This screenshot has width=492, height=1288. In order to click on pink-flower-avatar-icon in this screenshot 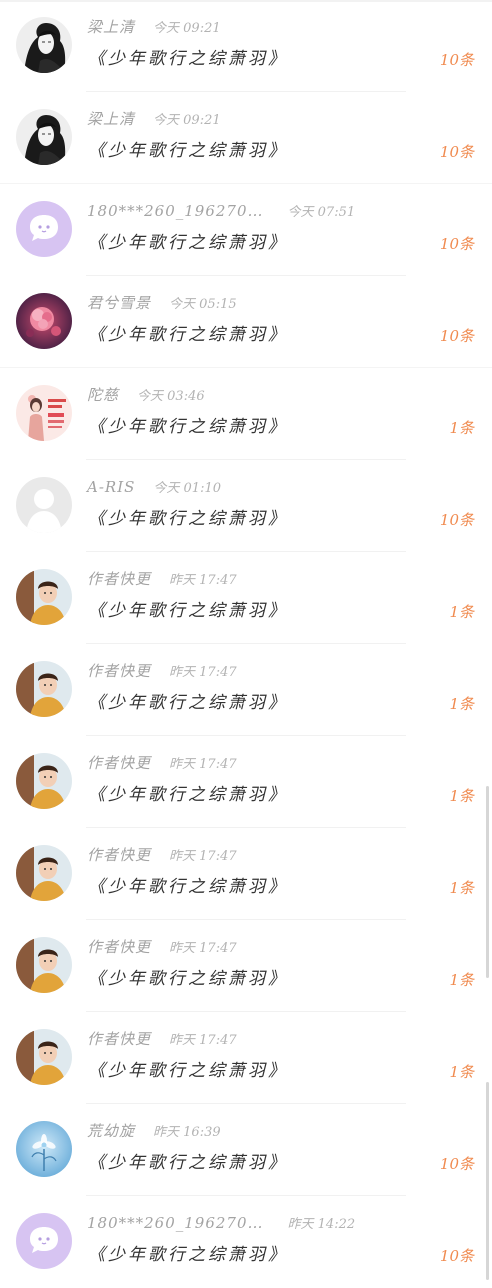, I will do `click(44, 321)`.